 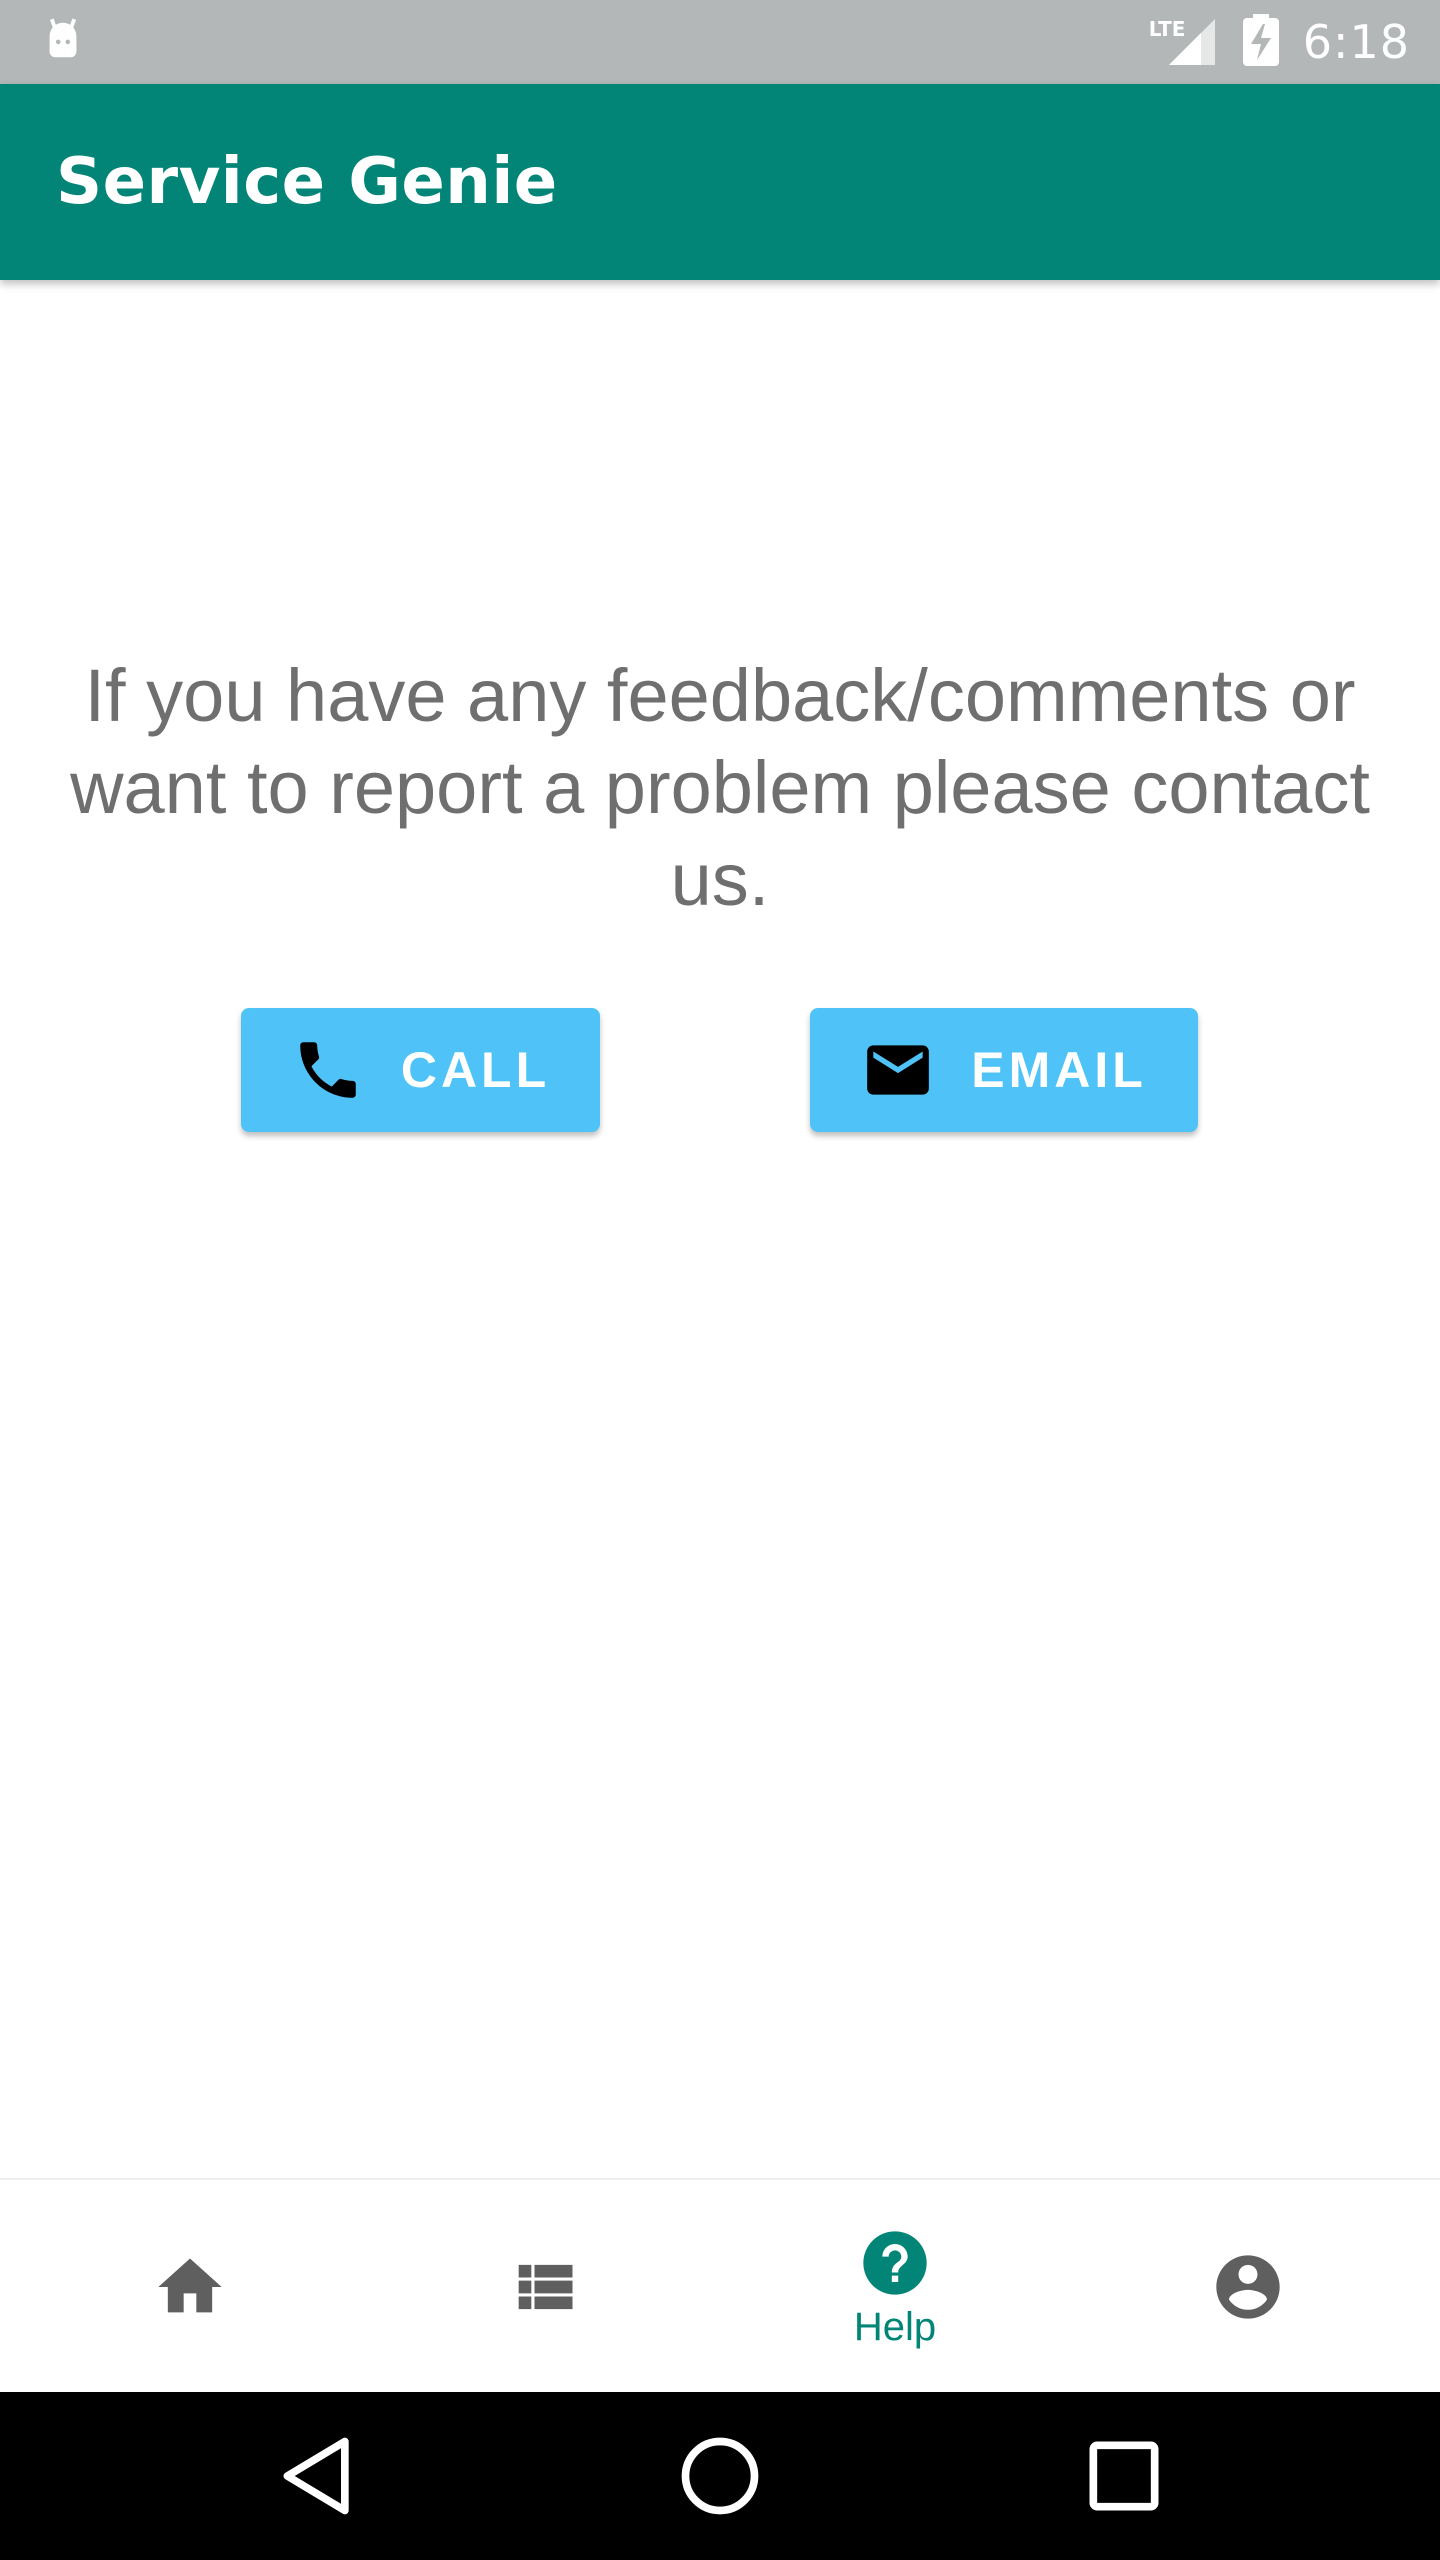 I want to click on nav-item-list, so click(x=544, y=2287).